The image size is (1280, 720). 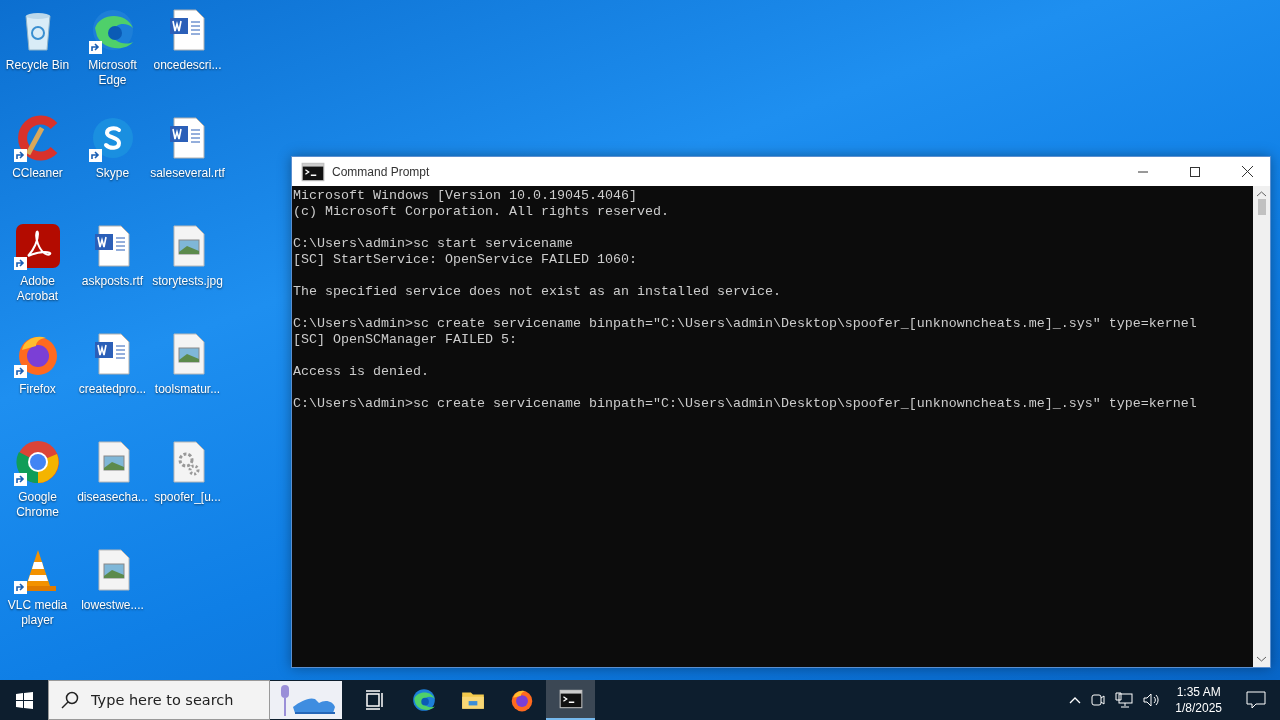 What do you see at coordinates (465, 260) in the screenshot?
I see `console-output: [SC] StartService: OpenService FAILED 1060:` at bounding box center [465, 260].